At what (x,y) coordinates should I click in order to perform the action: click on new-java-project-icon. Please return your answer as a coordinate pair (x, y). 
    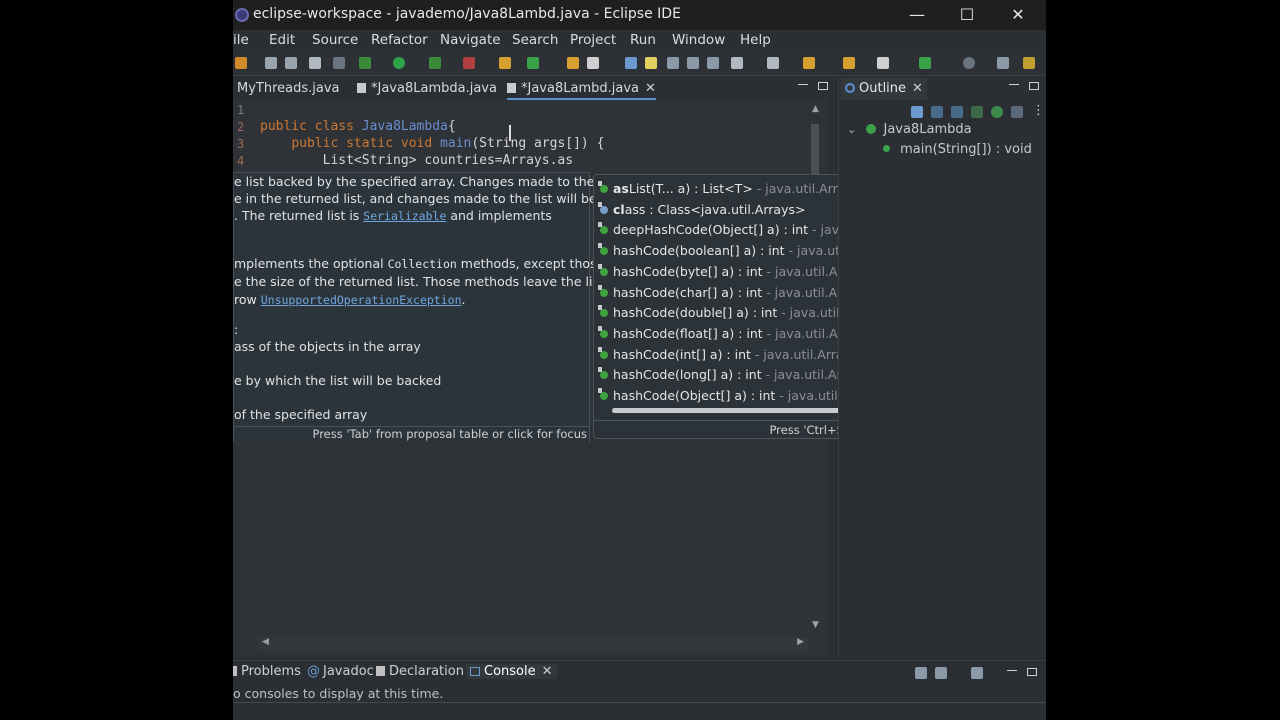
    Looking at the image, I should click on (505, 63).